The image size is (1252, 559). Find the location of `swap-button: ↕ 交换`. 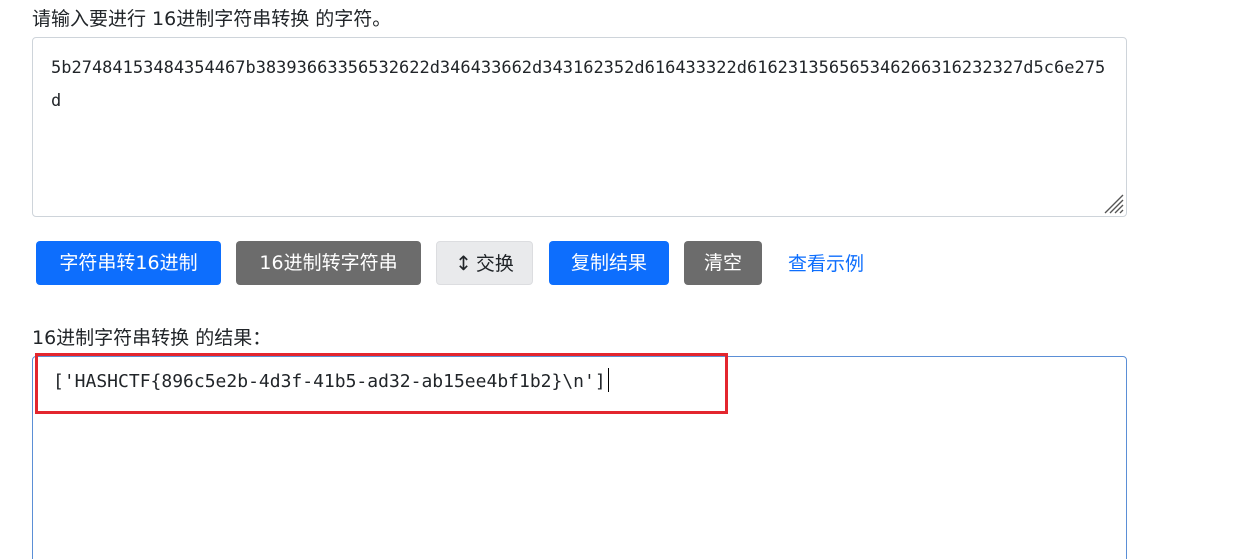

swap-button: ↕ 交换 is located at coordinates (484, 263).